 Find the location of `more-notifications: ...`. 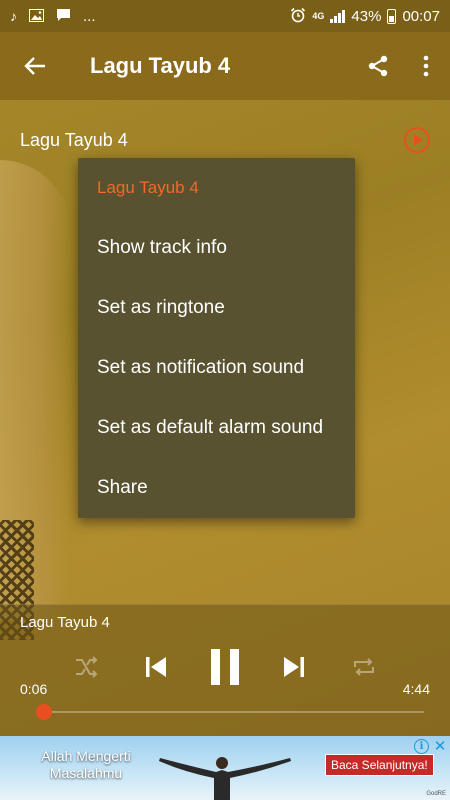

more-notifications: ... is located at coordinates (89, 16).